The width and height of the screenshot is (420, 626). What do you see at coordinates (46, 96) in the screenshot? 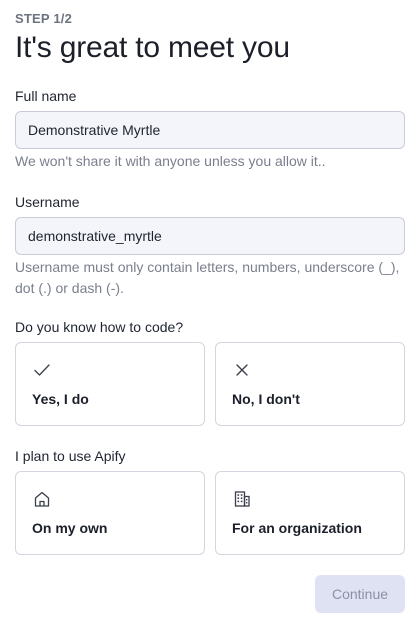
I see `full-name-label: Full name` at bounding box center [46, 96].